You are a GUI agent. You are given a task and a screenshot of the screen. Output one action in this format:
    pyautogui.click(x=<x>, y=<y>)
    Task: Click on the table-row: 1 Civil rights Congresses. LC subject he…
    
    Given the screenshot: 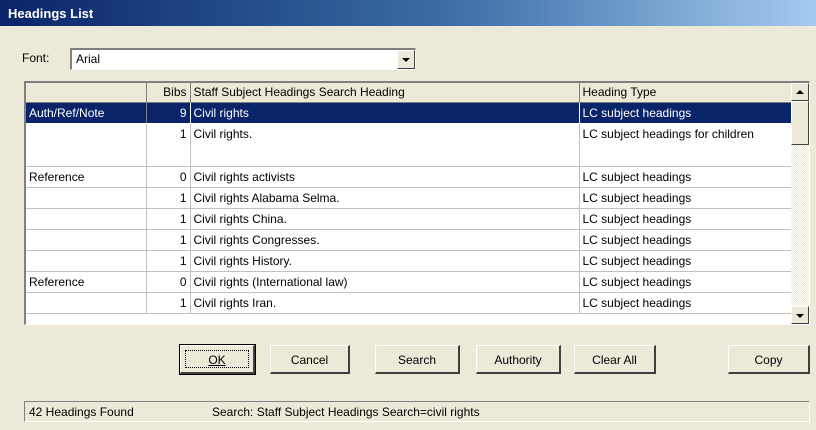 What is the action you would take?
    pyautogui.click(x=409, y=240)
    